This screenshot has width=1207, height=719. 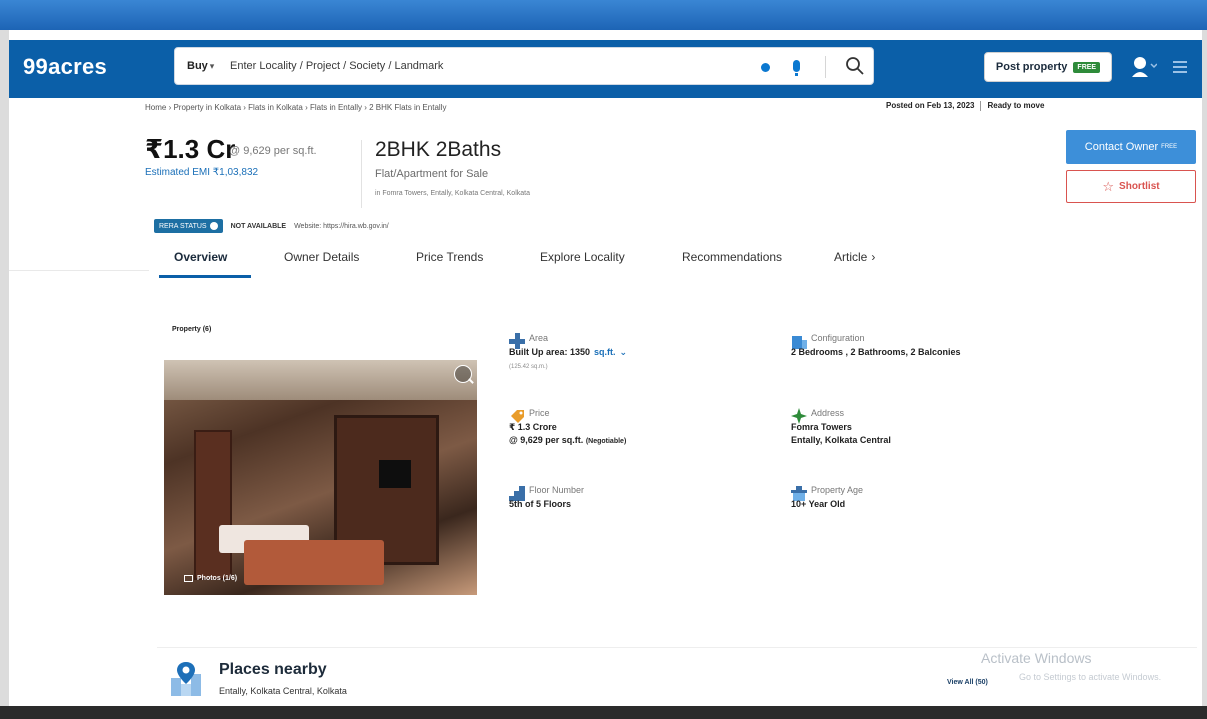 I want to click on post-property-button: Post property FREE, so click(x=1048, y=67).